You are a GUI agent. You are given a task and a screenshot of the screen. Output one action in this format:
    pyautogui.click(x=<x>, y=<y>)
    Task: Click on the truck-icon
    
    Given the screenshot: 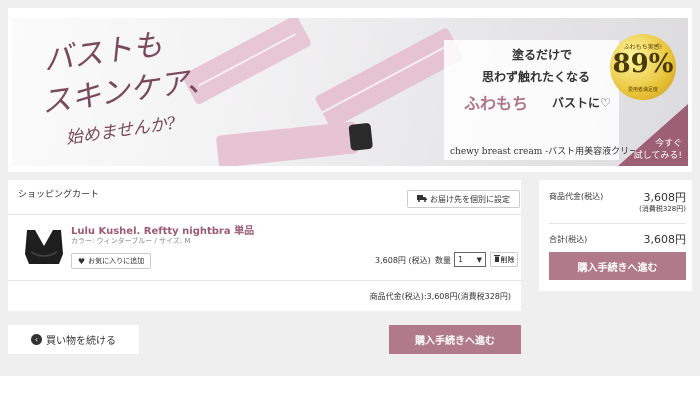 What is the action you would take?
    pyautogui.click(x=422, y=199)
    